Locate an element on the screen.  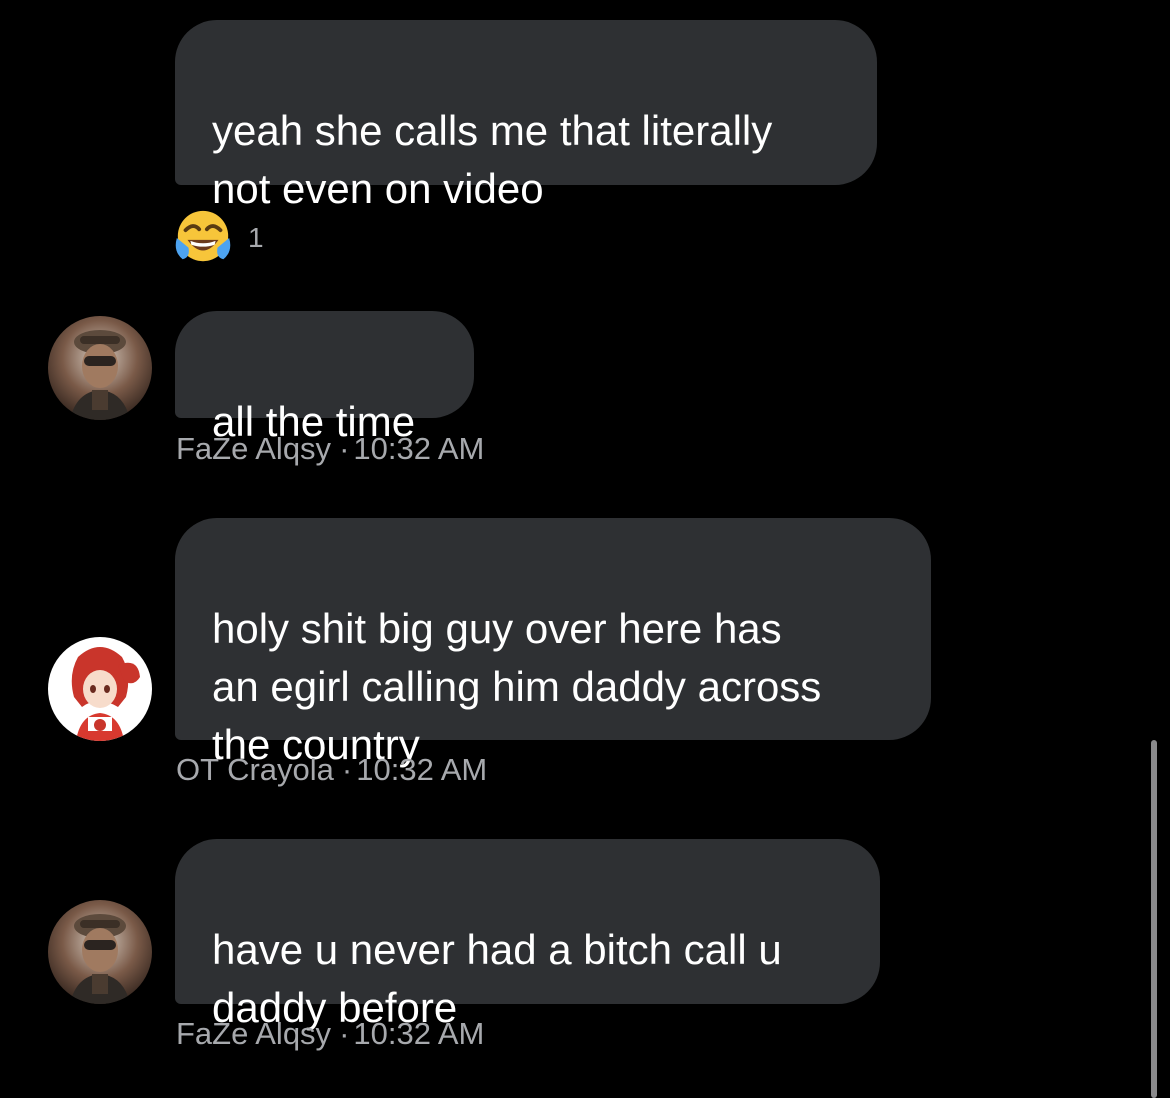
reaction-count: 1 is located at coordinates (256, 237).